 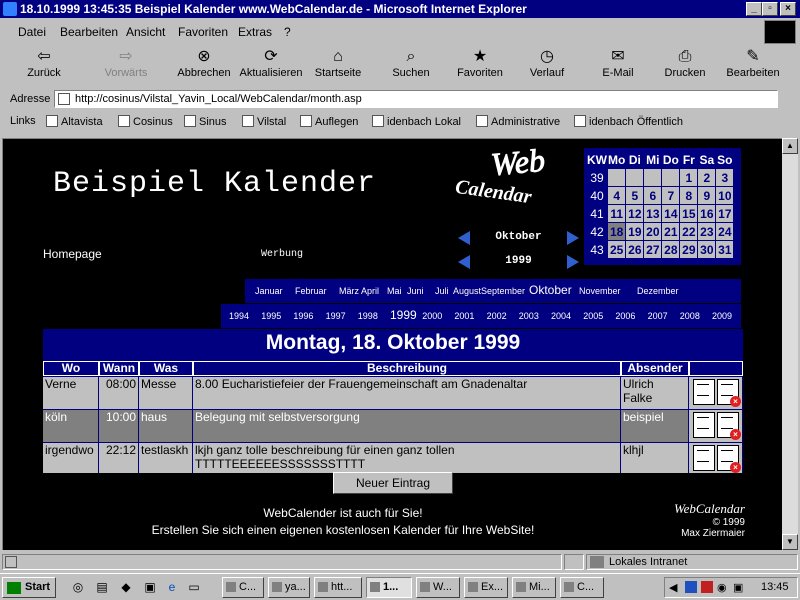 What do you see at coordinates (729, 459) in the screenshot?
I see `delete-entry-icon: ×` at bounding box center [729, 459].